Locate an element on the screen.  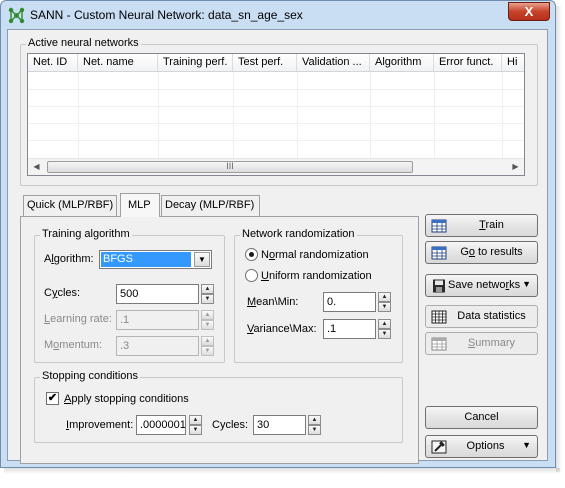
uniform-randomization-label: Uniform randomization is located at coordinates (316, 276).